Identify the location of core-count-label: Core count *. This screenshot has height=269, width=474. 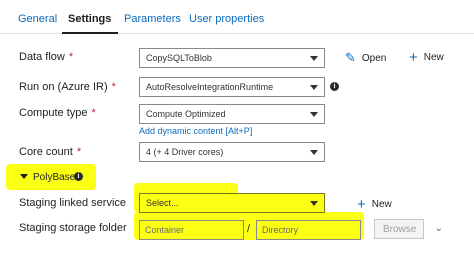
(50, 152).